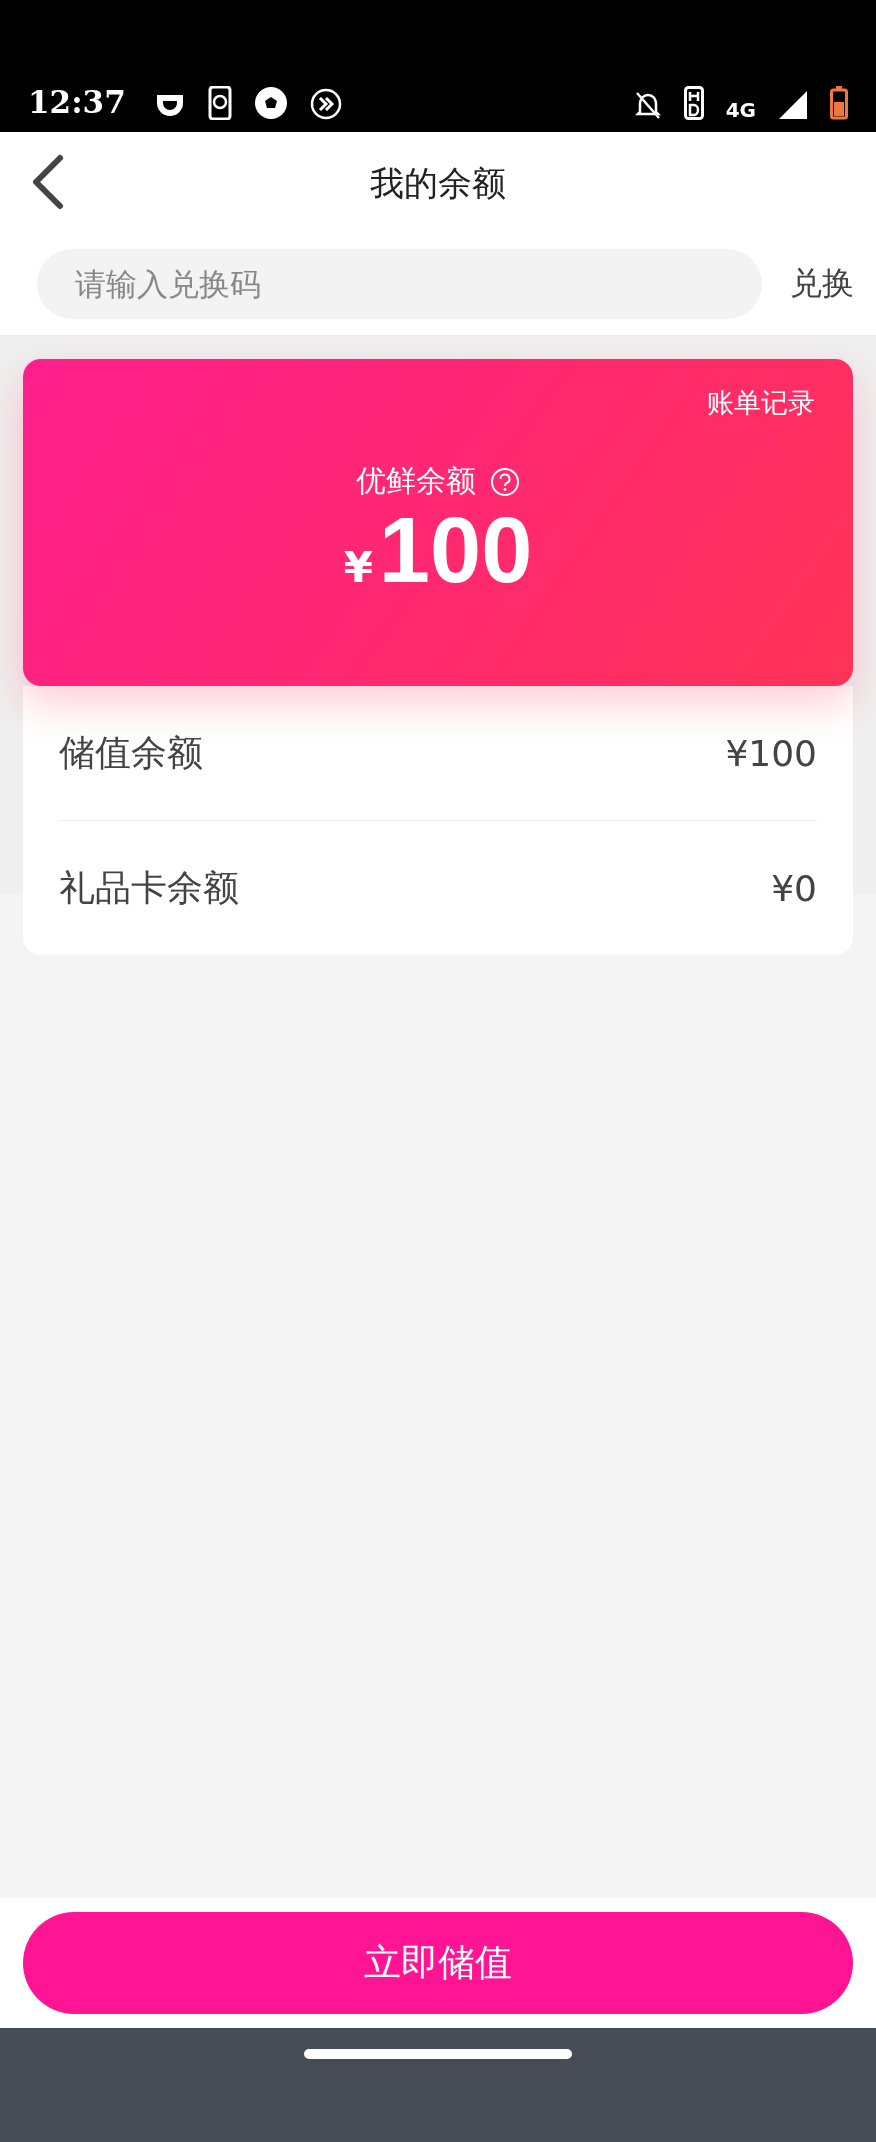 This screenshot has width=876, height=2142. Describe the element at coordinates (839, 103) in the screenshot. I see `battery-icon` at that location.